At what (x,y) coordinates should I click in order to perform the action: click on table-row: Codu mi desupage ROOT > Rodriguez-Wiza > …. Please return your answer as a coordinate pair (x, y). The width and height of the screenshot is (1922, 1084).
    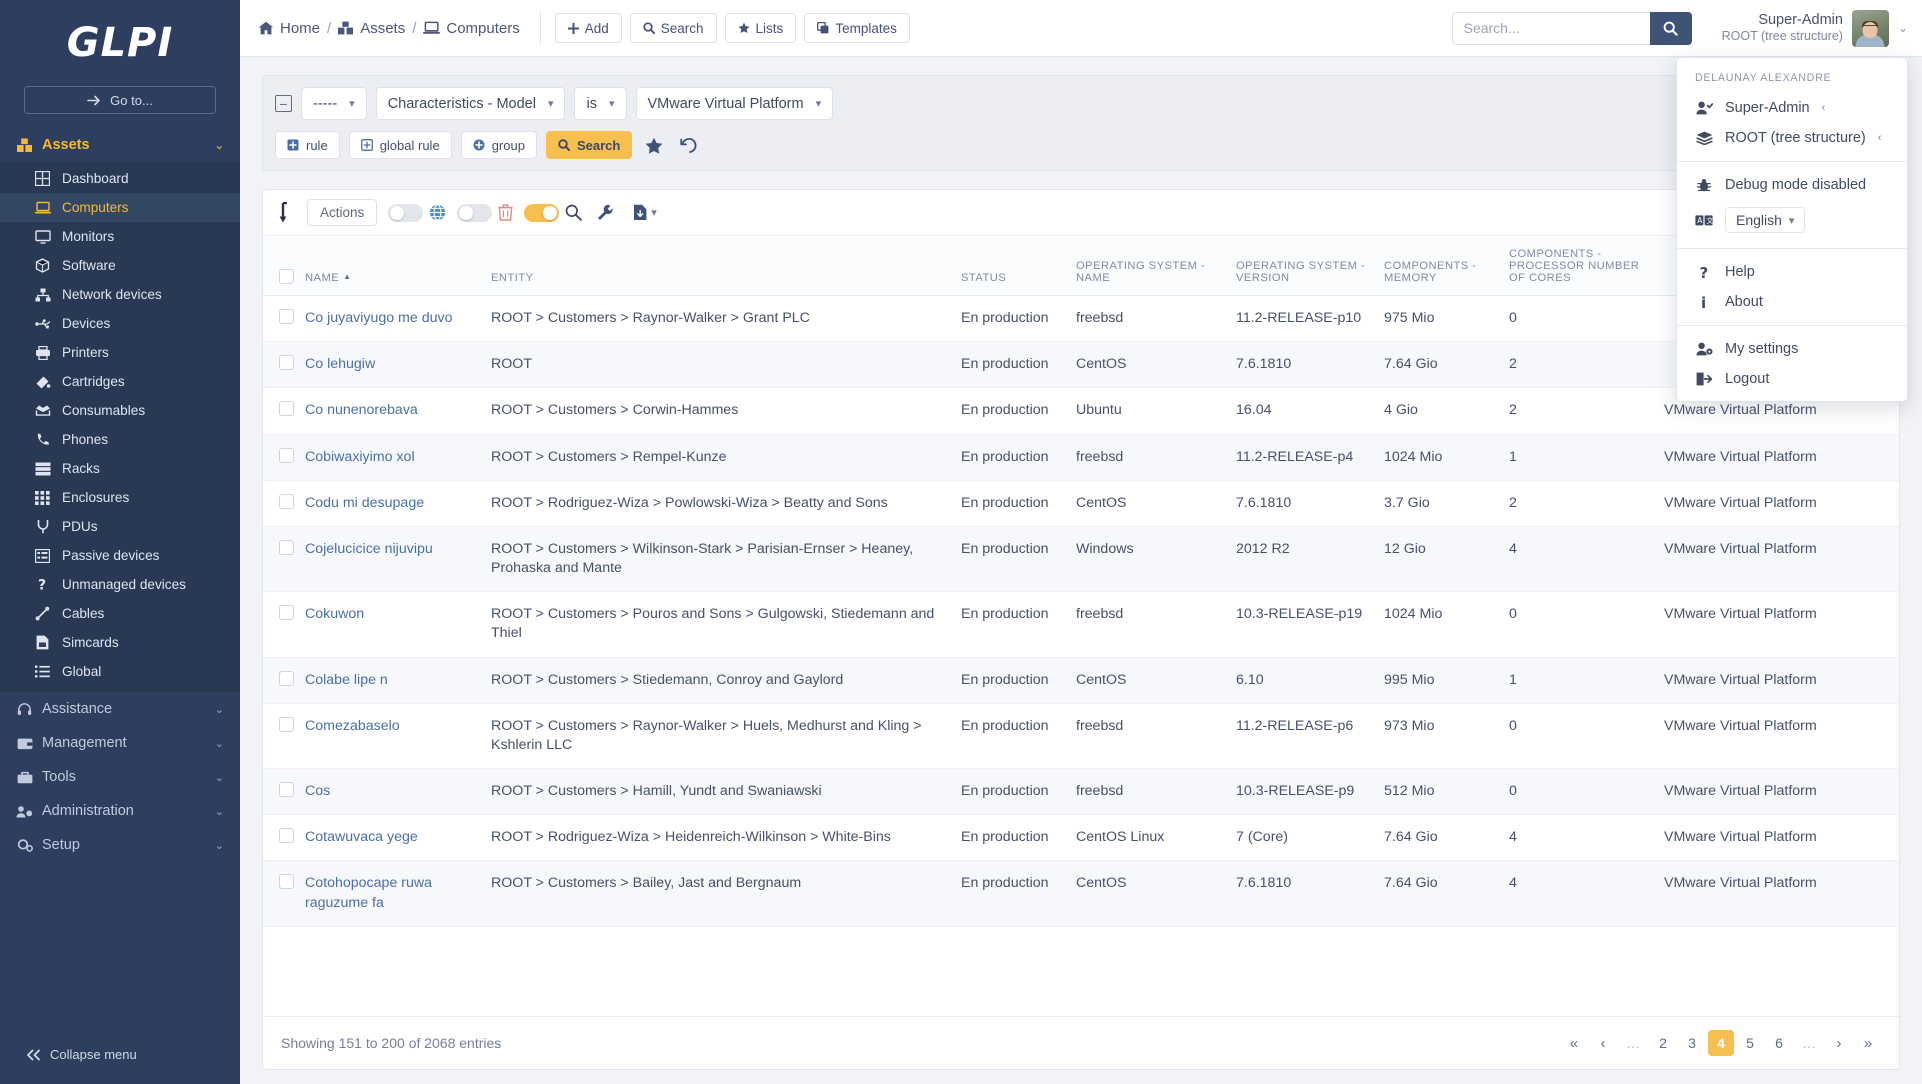
    Looking at the image, I should click on (1081, 503).